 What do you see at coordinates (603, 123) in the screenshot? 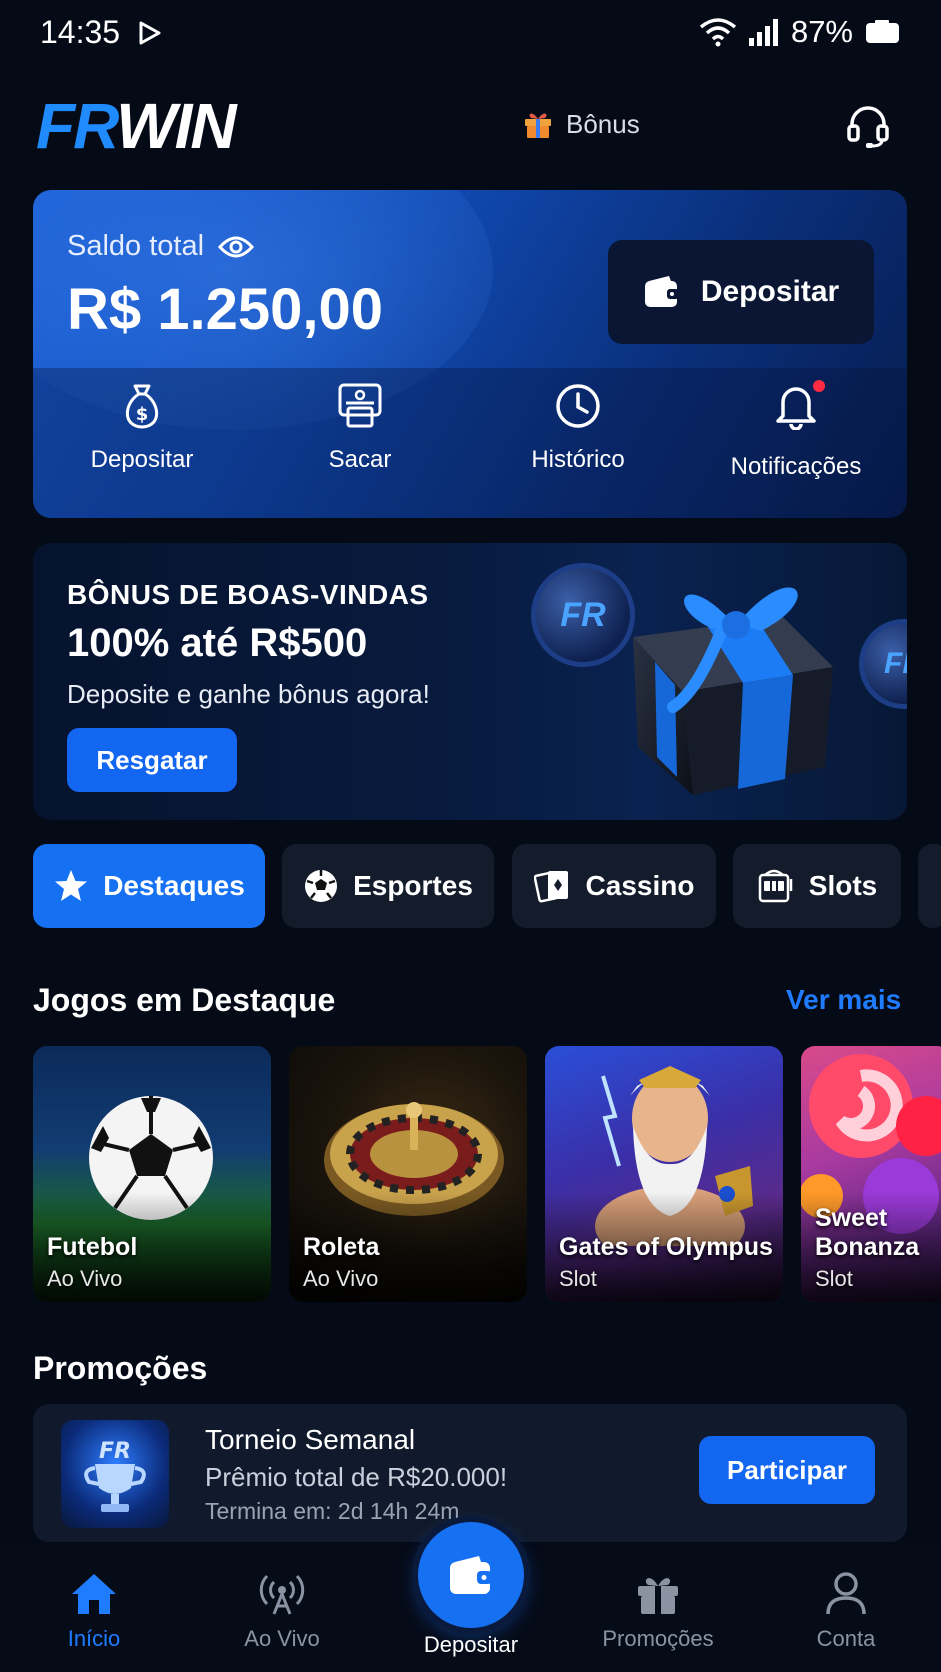
I see `bonus-label: Bônus` at bounding box center [603, 123].